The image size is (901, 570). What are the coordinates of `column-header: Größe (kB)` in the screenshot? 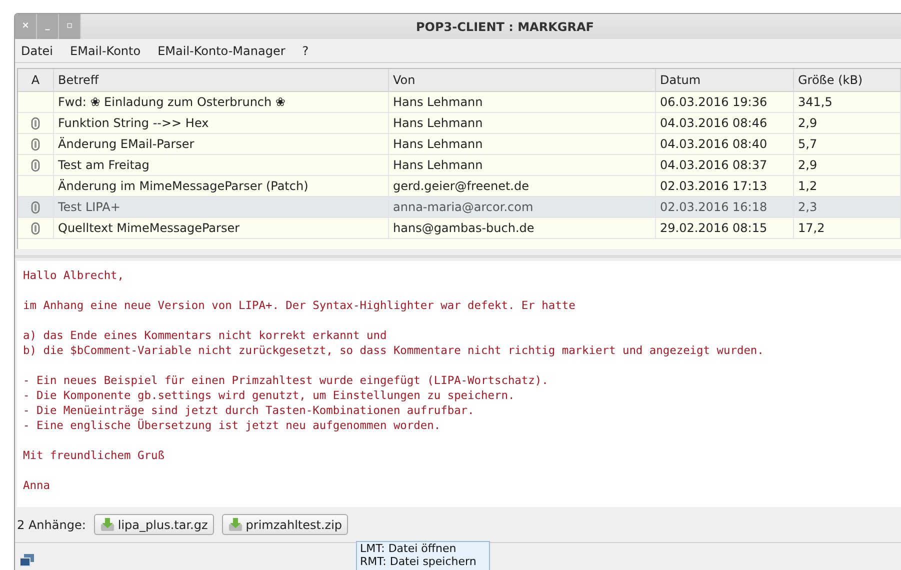 It's located at (847, 80).